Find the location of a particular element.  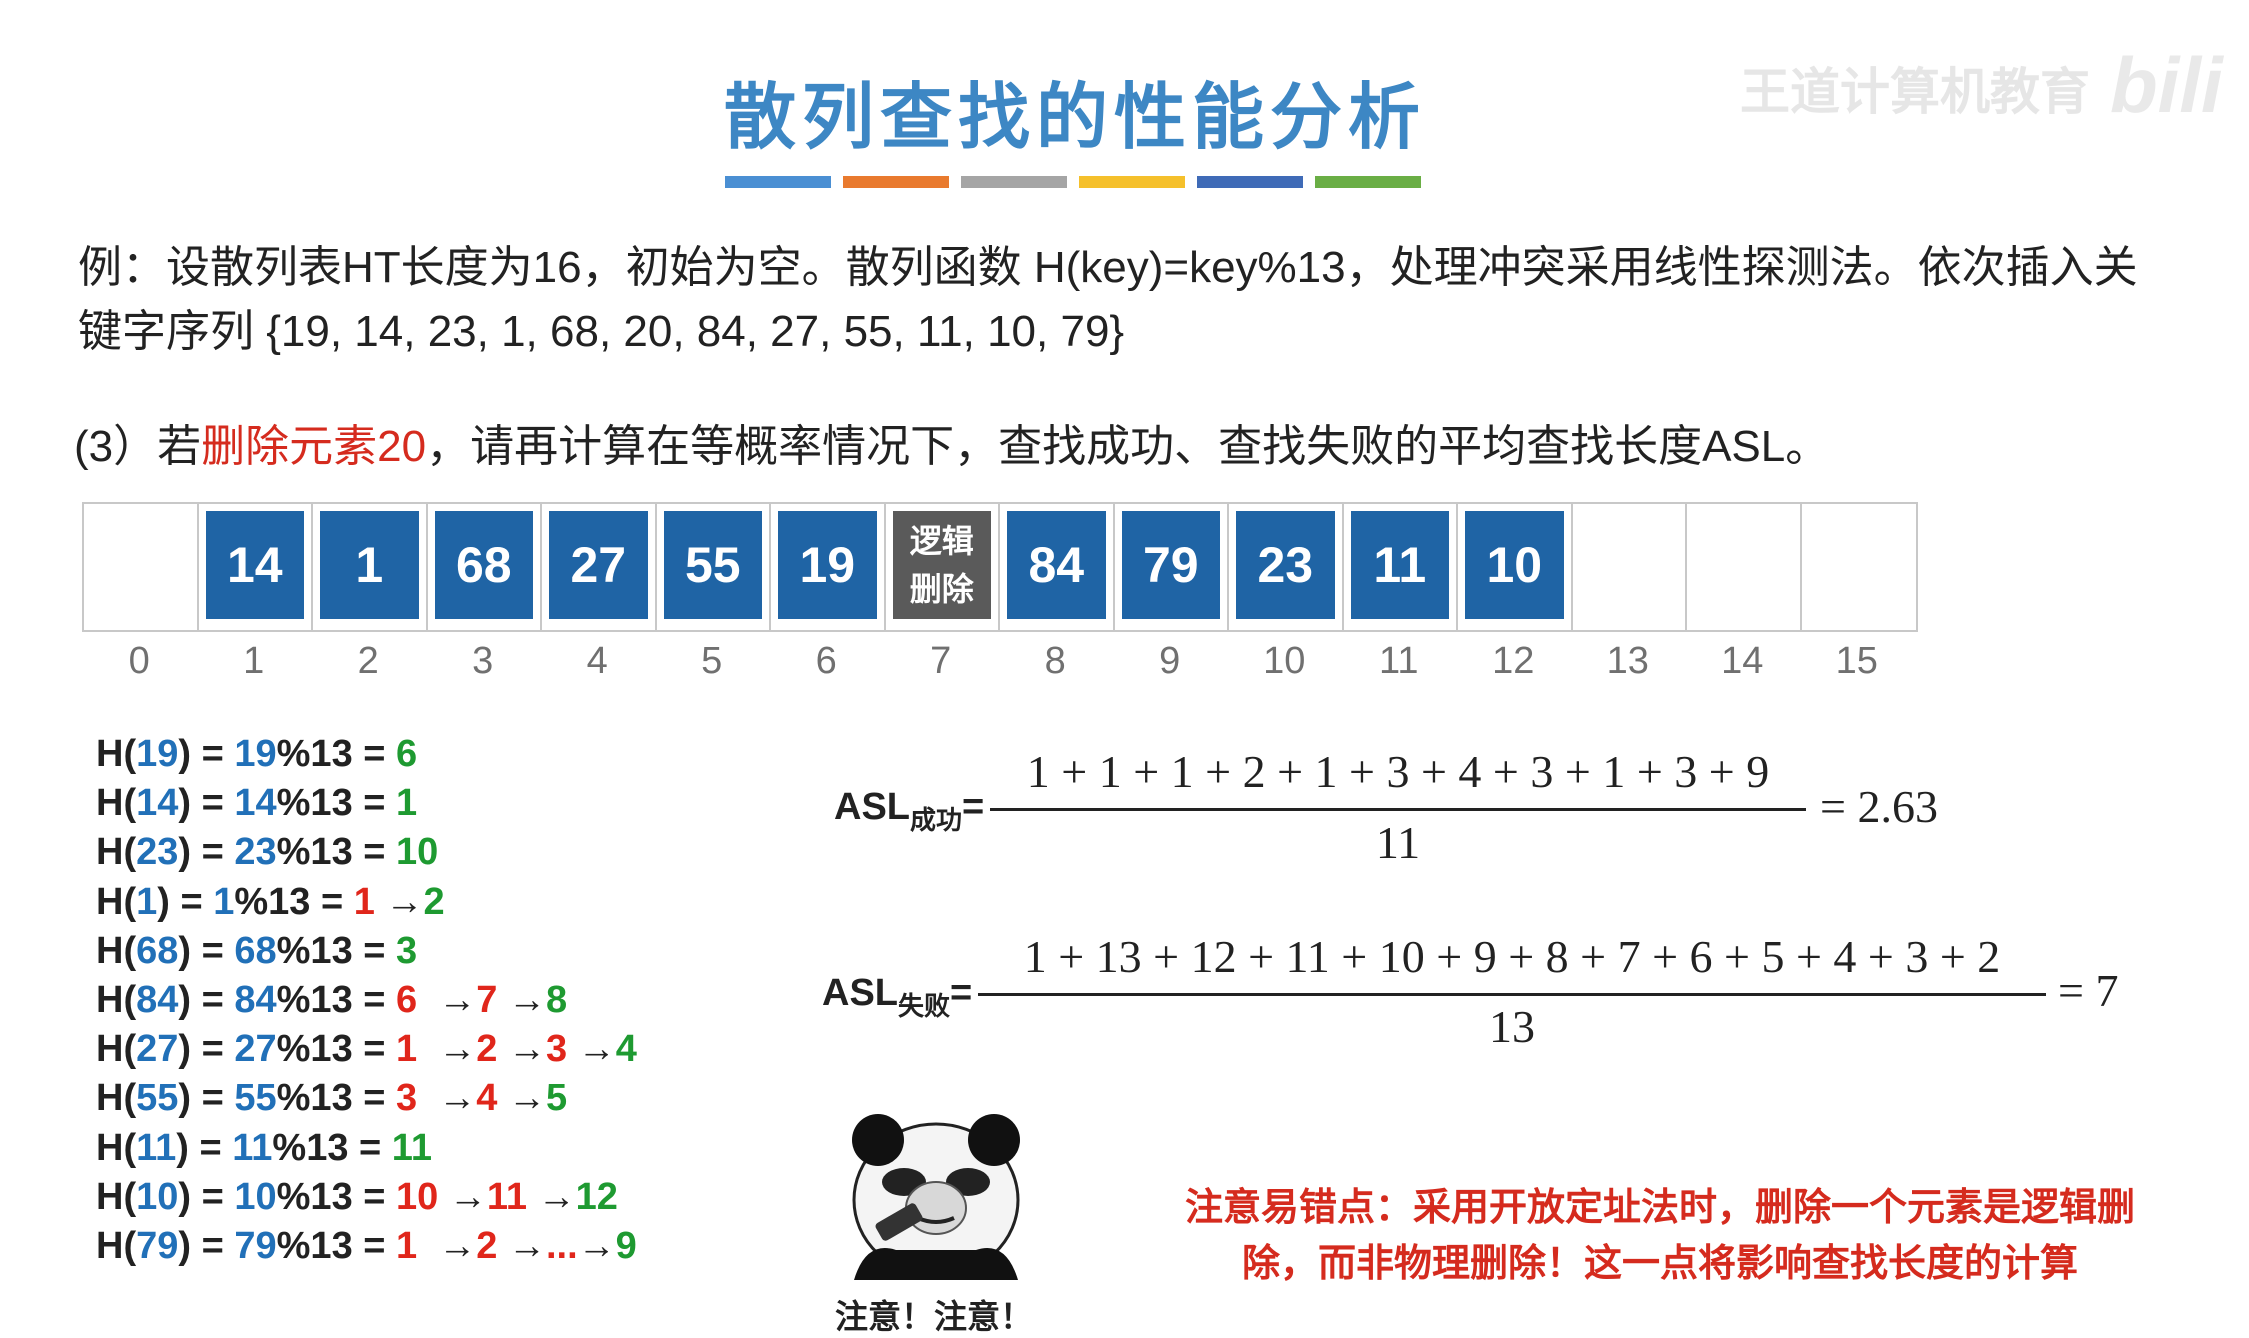

table-cell-11: 11 is located at coordinates (1401, 567).